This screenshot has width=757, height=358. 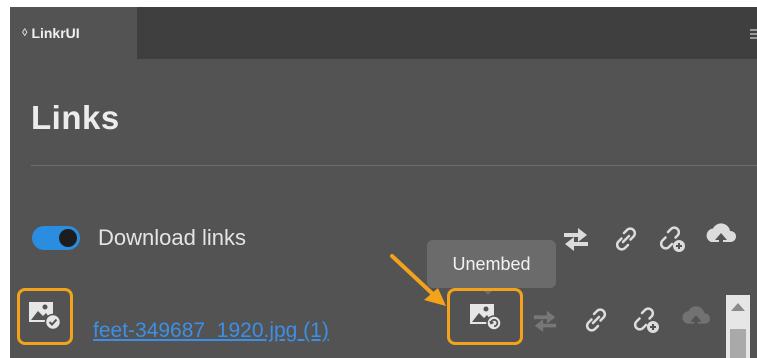 What do you see at coordinates (172, 237) in the screenshot?
I see `download-links-label: Download links` at bounding box center [172, 237].